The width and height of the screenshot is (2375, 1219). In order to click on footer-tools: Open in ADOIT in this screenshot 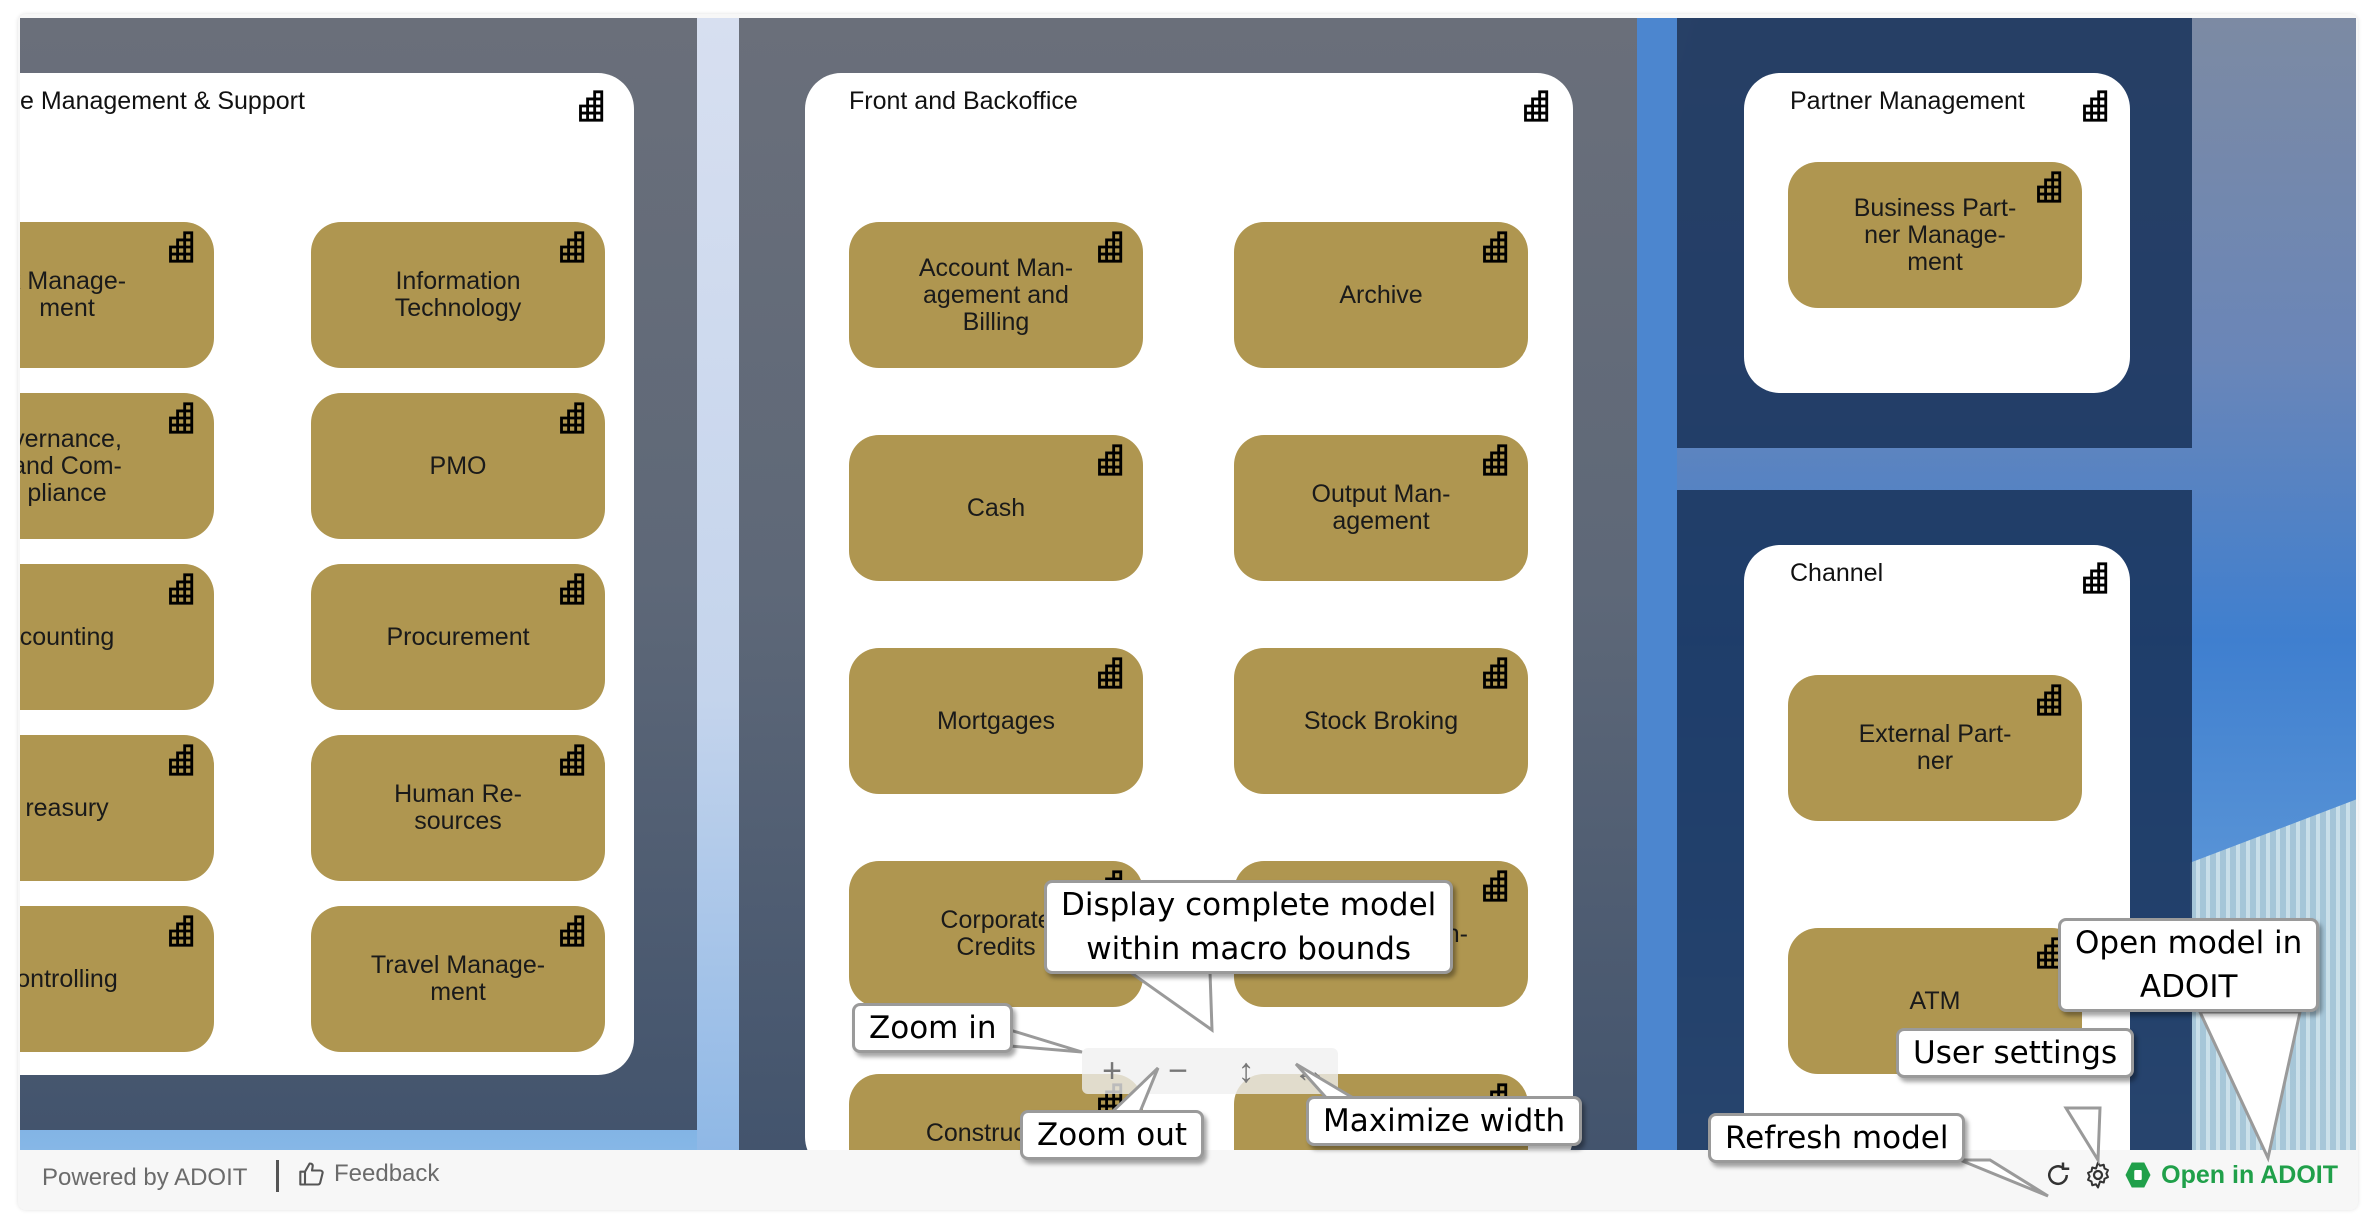, I will do `click(2190, 1175)`.